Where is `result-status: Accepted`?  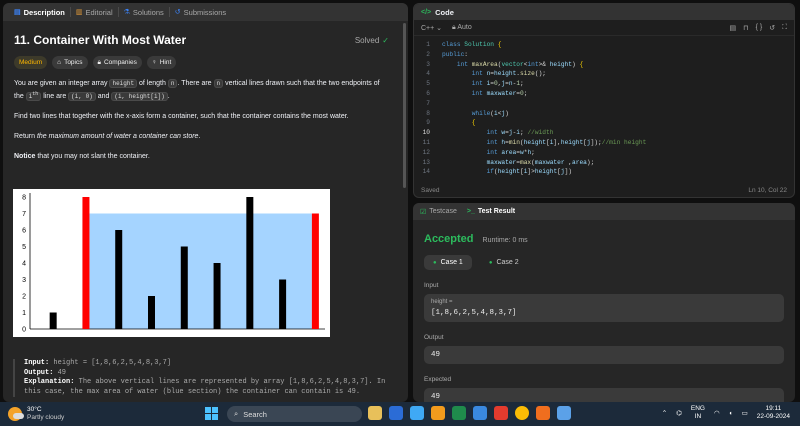
result-status: Accepted is located at coordinates (449, 239).